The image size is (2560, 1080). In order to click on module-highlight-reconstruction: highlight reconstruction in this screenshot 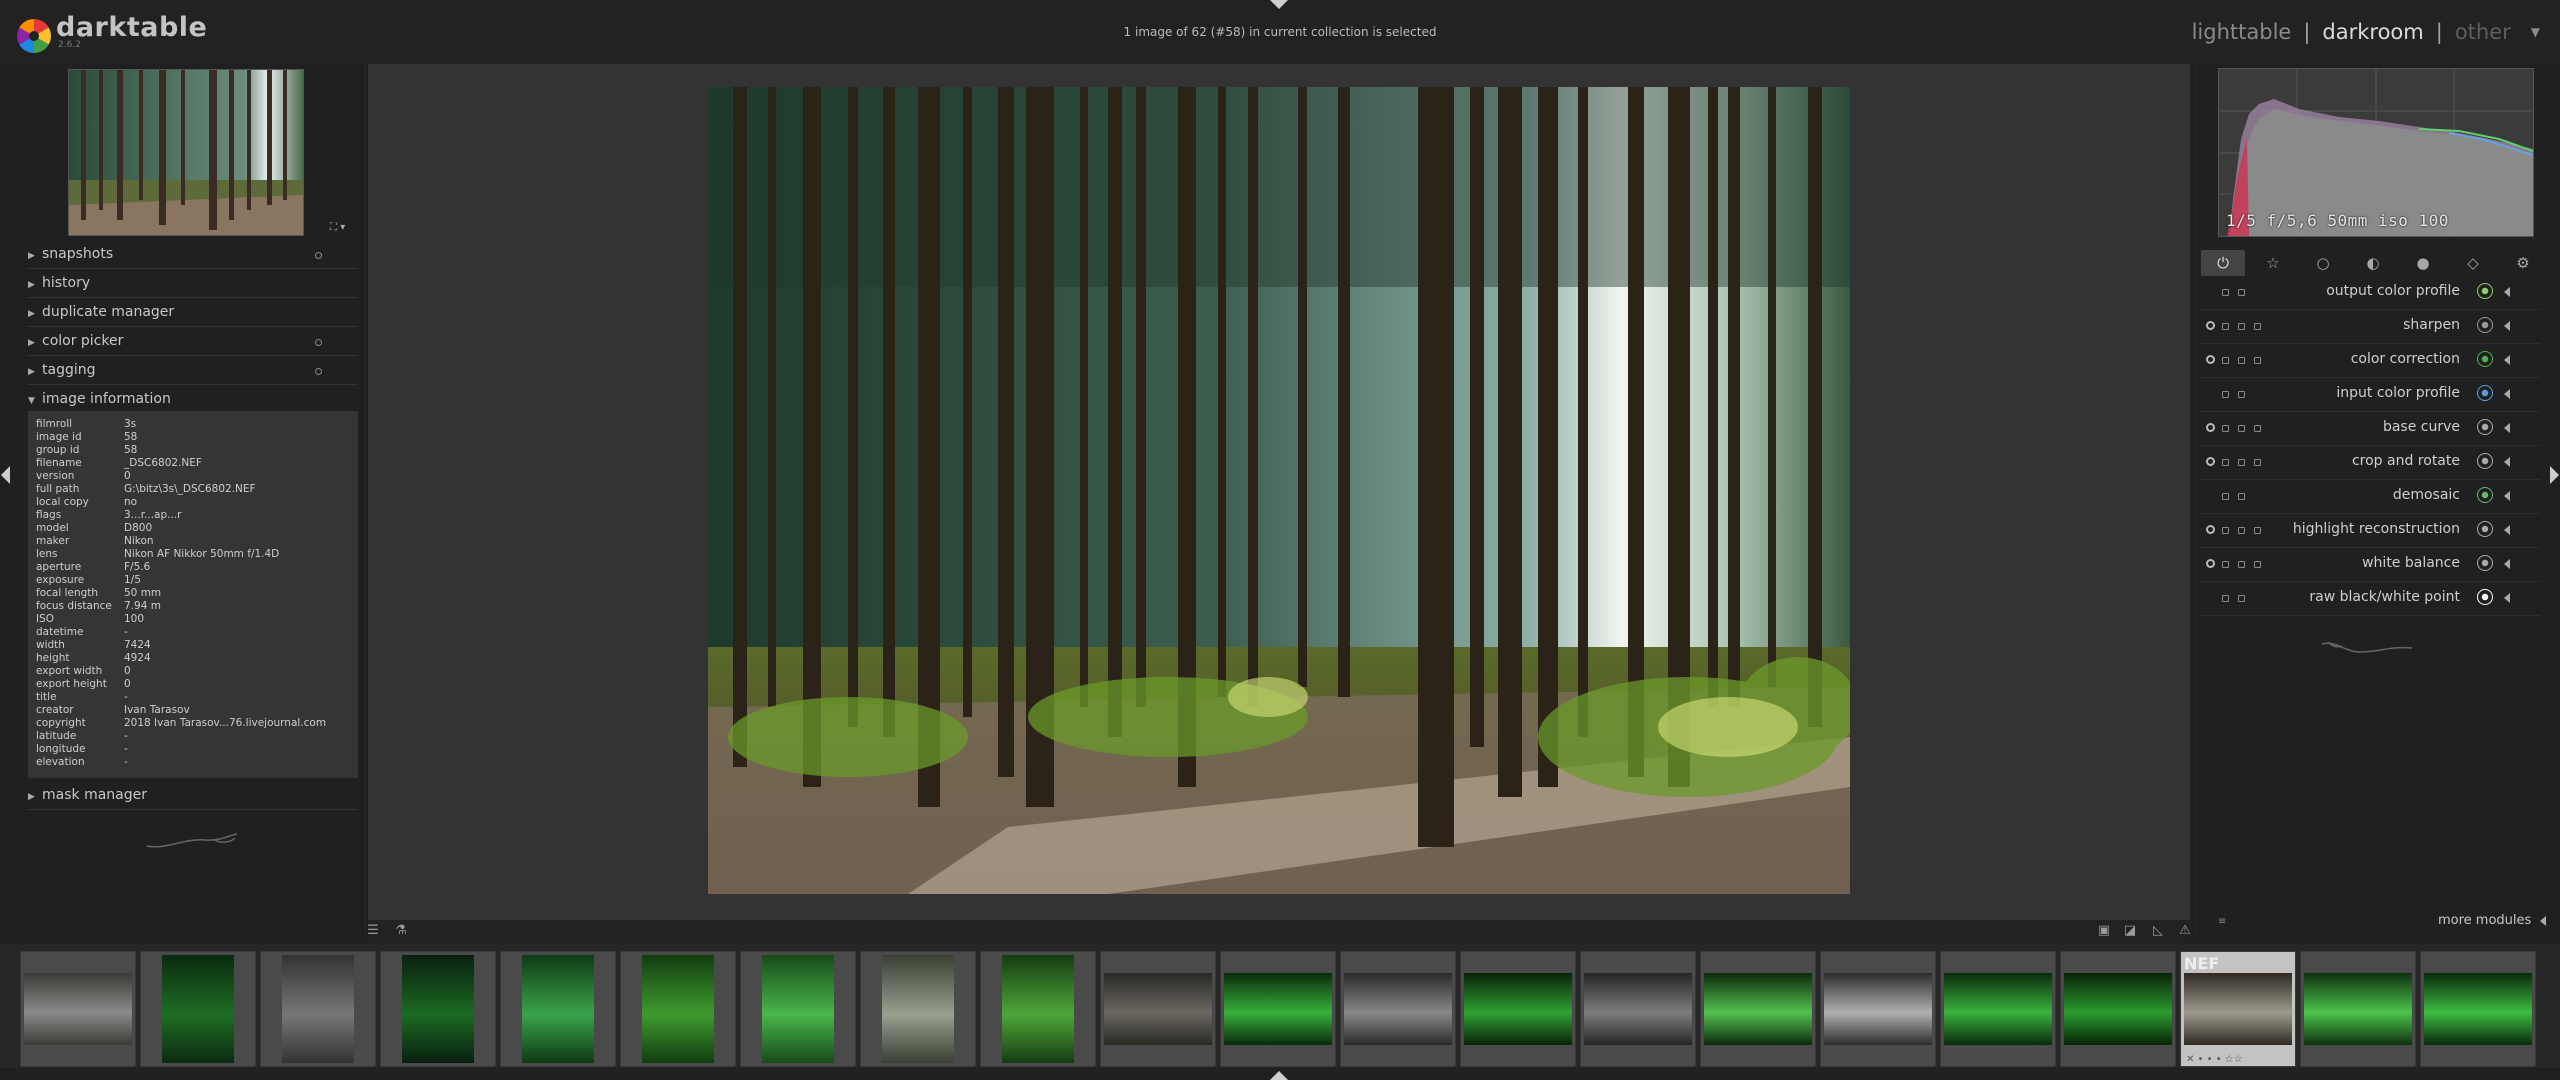, I will do `click(2370, 530)`.